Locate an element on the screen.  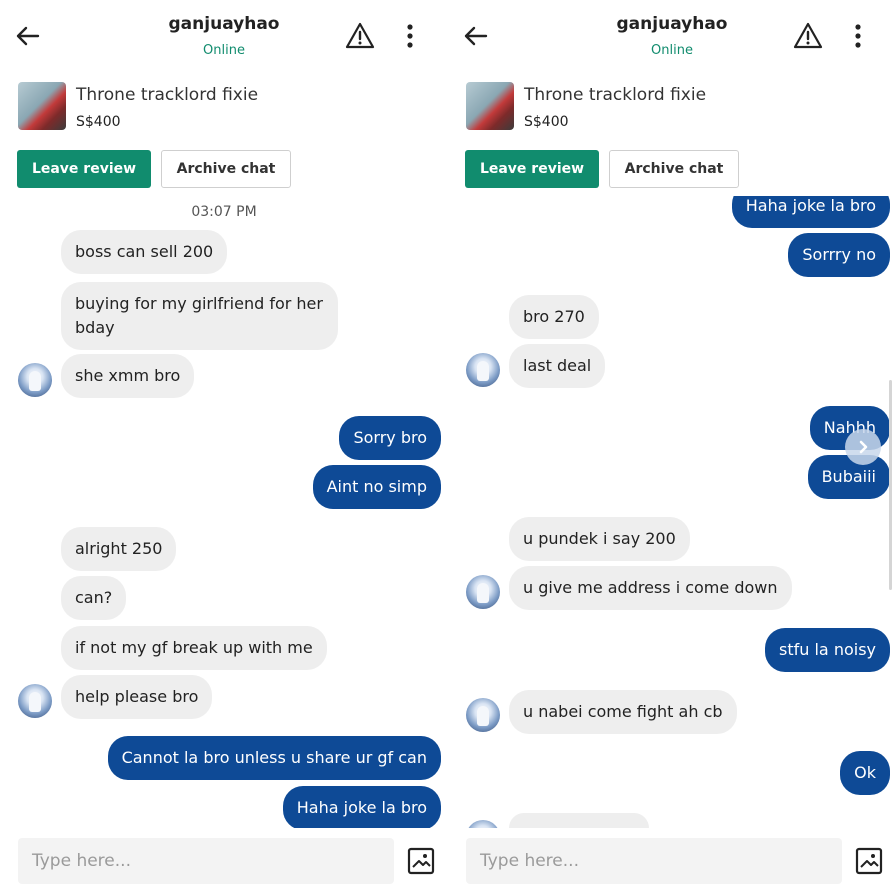
message-bubble-incoming: last deal is located at coordinates (557, 366).